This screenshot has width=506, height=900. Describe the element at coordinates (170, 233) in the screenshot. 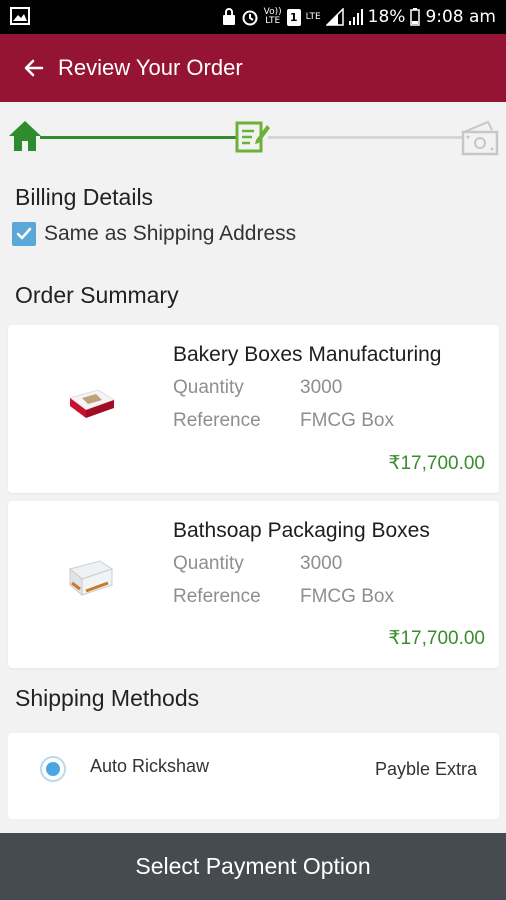

I see `same-as-shipping-label: Same as Shipping Address` at that location.